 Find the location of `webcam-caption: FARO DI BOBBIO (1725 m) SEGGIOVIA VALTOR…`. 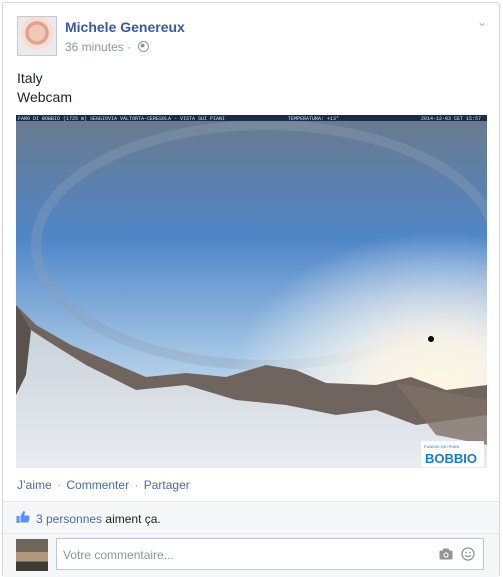

webcam-caption: FARO DI BOBBIO (1725 m) SEGGIOVIA VALTOR… is located at coordinates (121, 119).